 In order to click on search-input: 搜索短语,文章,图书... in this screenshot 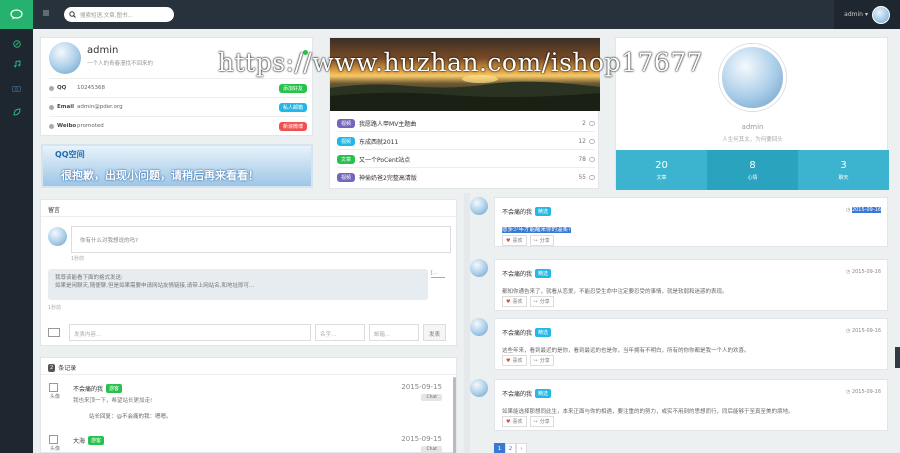, I will do `click(106, 15)`.